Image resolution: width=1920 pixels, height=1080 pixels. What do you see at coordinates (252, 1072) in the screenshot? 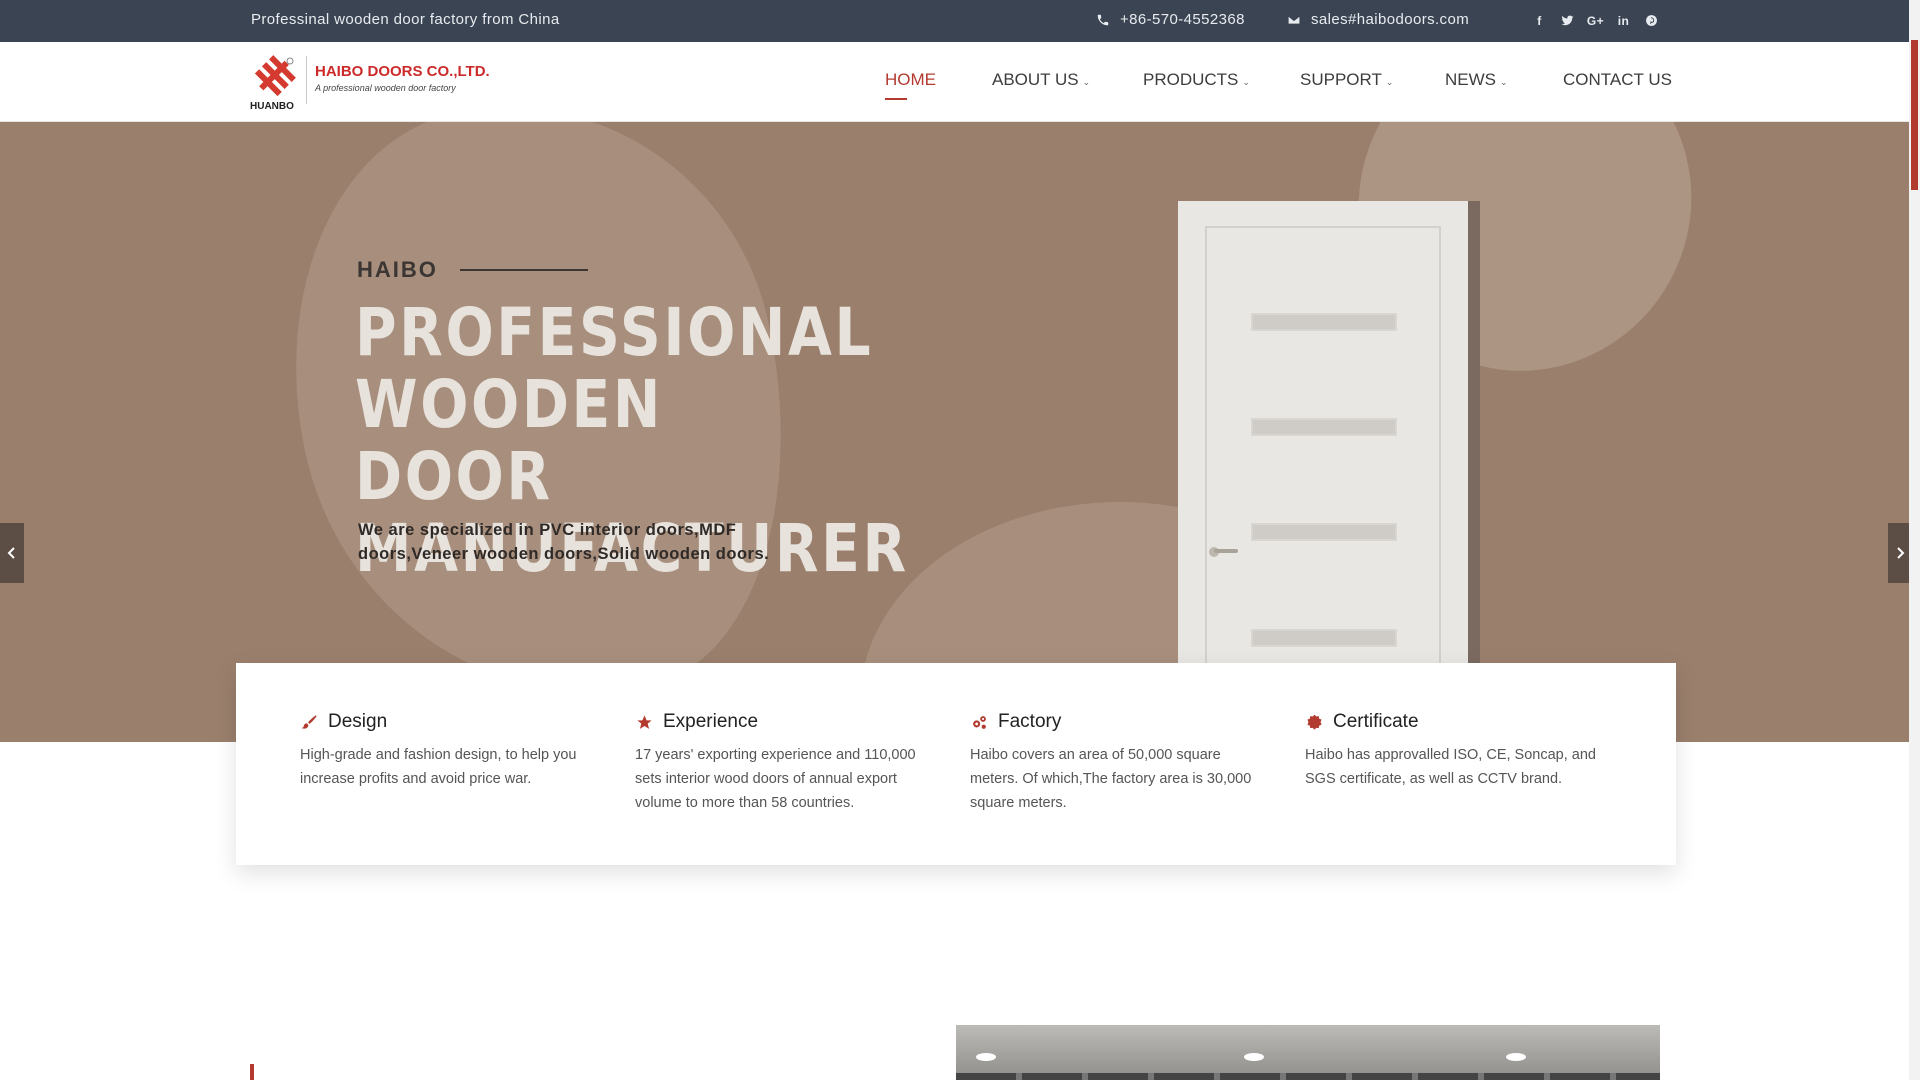
I see `section-accent-bar` at bounding box center [252, 1072].